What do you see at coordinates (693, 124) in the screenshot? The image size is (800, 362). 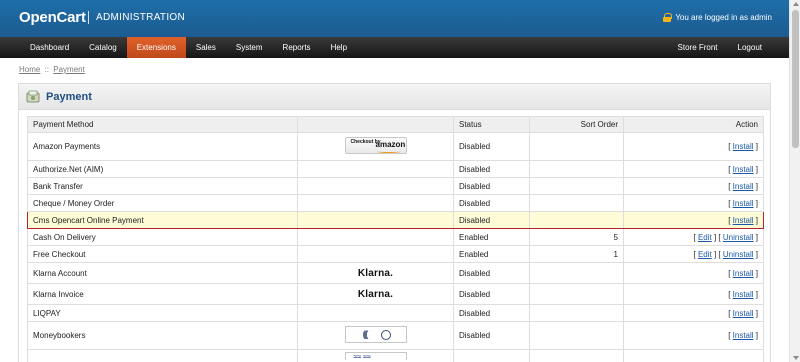 I see `col-action: Action` at bounding box center [693, 124].